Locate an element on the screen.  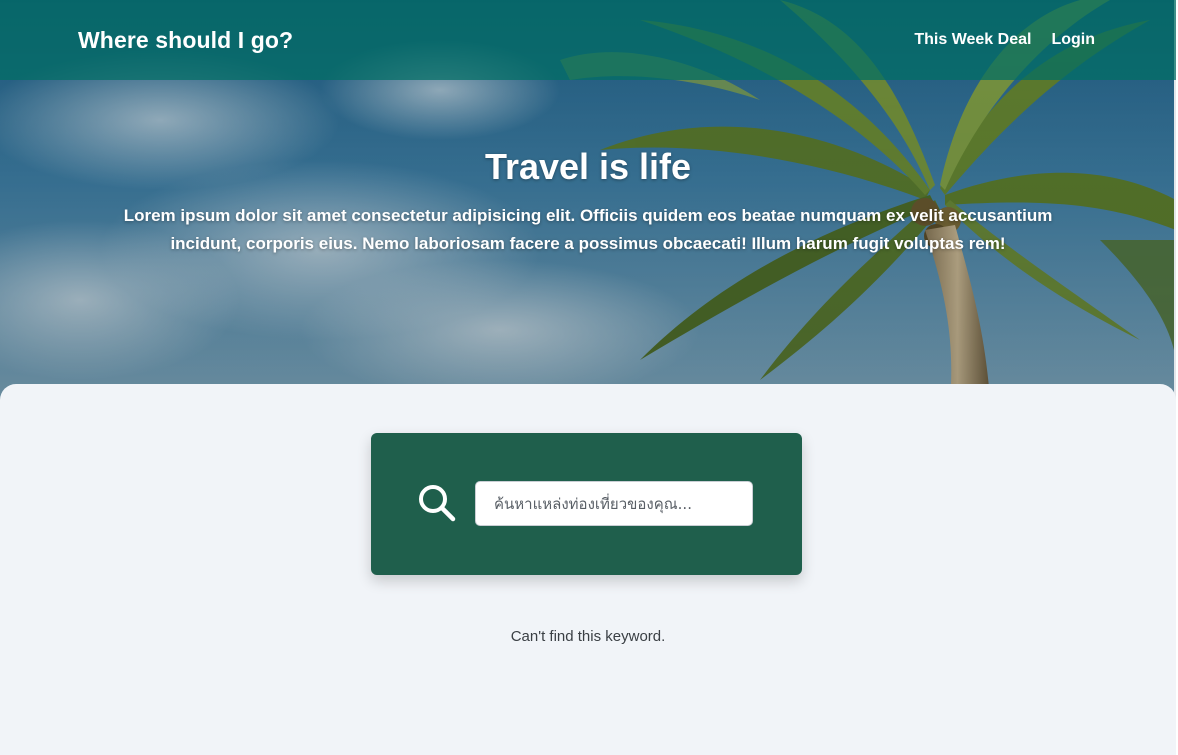
navbar: Where should I go? This Week Deal Login is located at coordinates (588, 40).